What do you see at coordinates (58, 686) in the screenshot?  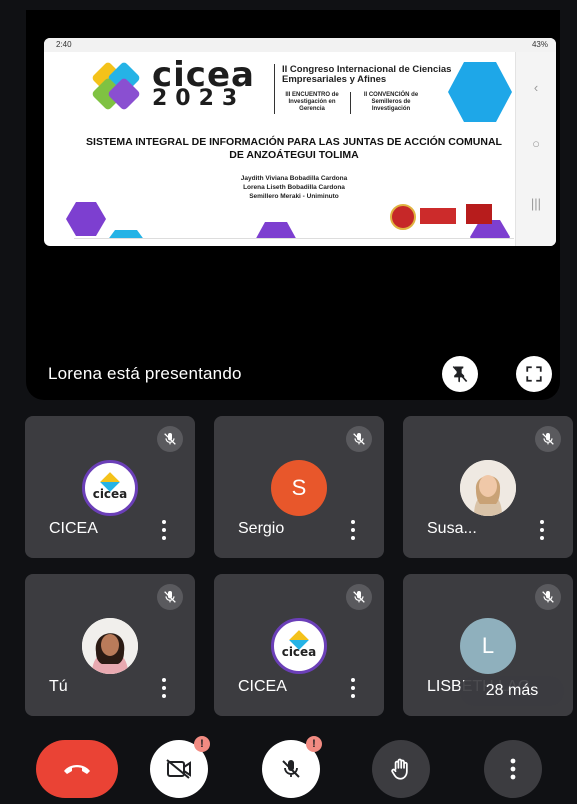 I see `participant-name: Tú` at bounding box center [58, 686].